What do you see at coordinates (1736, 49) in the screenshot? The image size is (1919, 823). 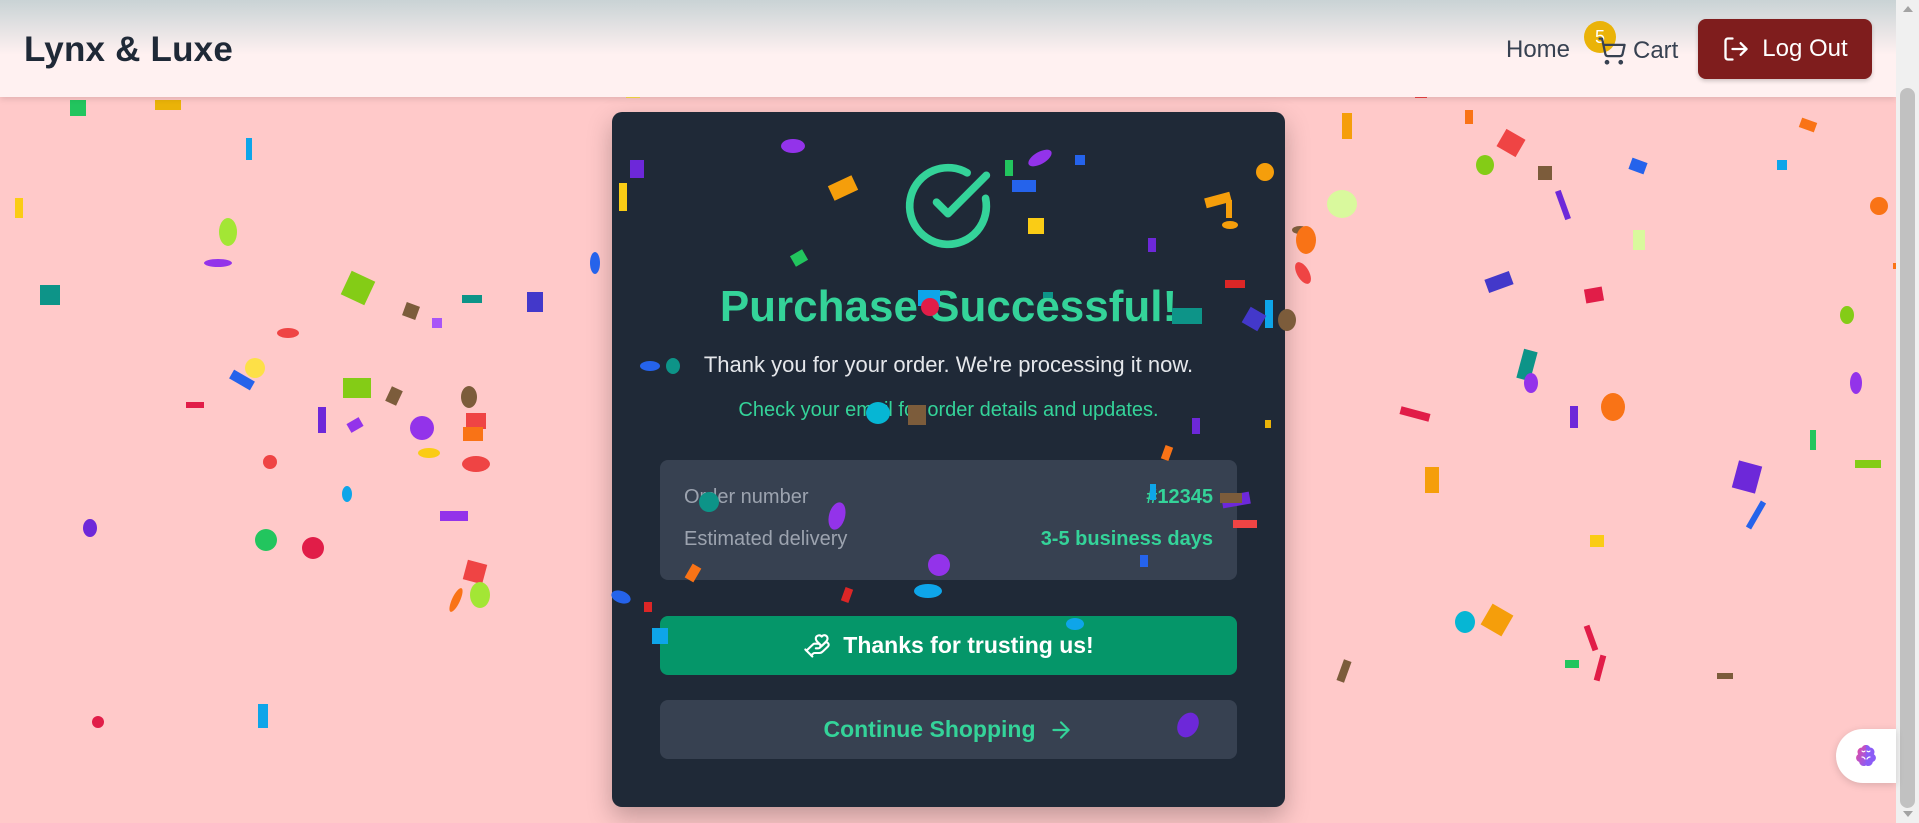 I see `log-out-icon` at bounding box center [1736, 49].